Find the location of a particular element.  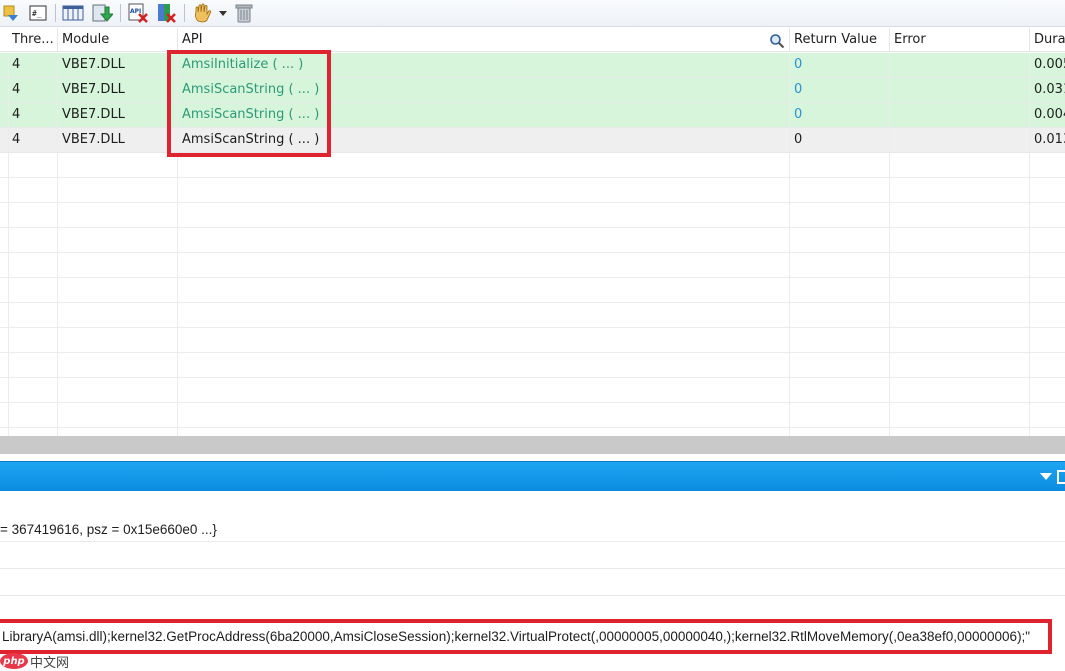

watermark-logo: php is located at coordinates (14, 661).